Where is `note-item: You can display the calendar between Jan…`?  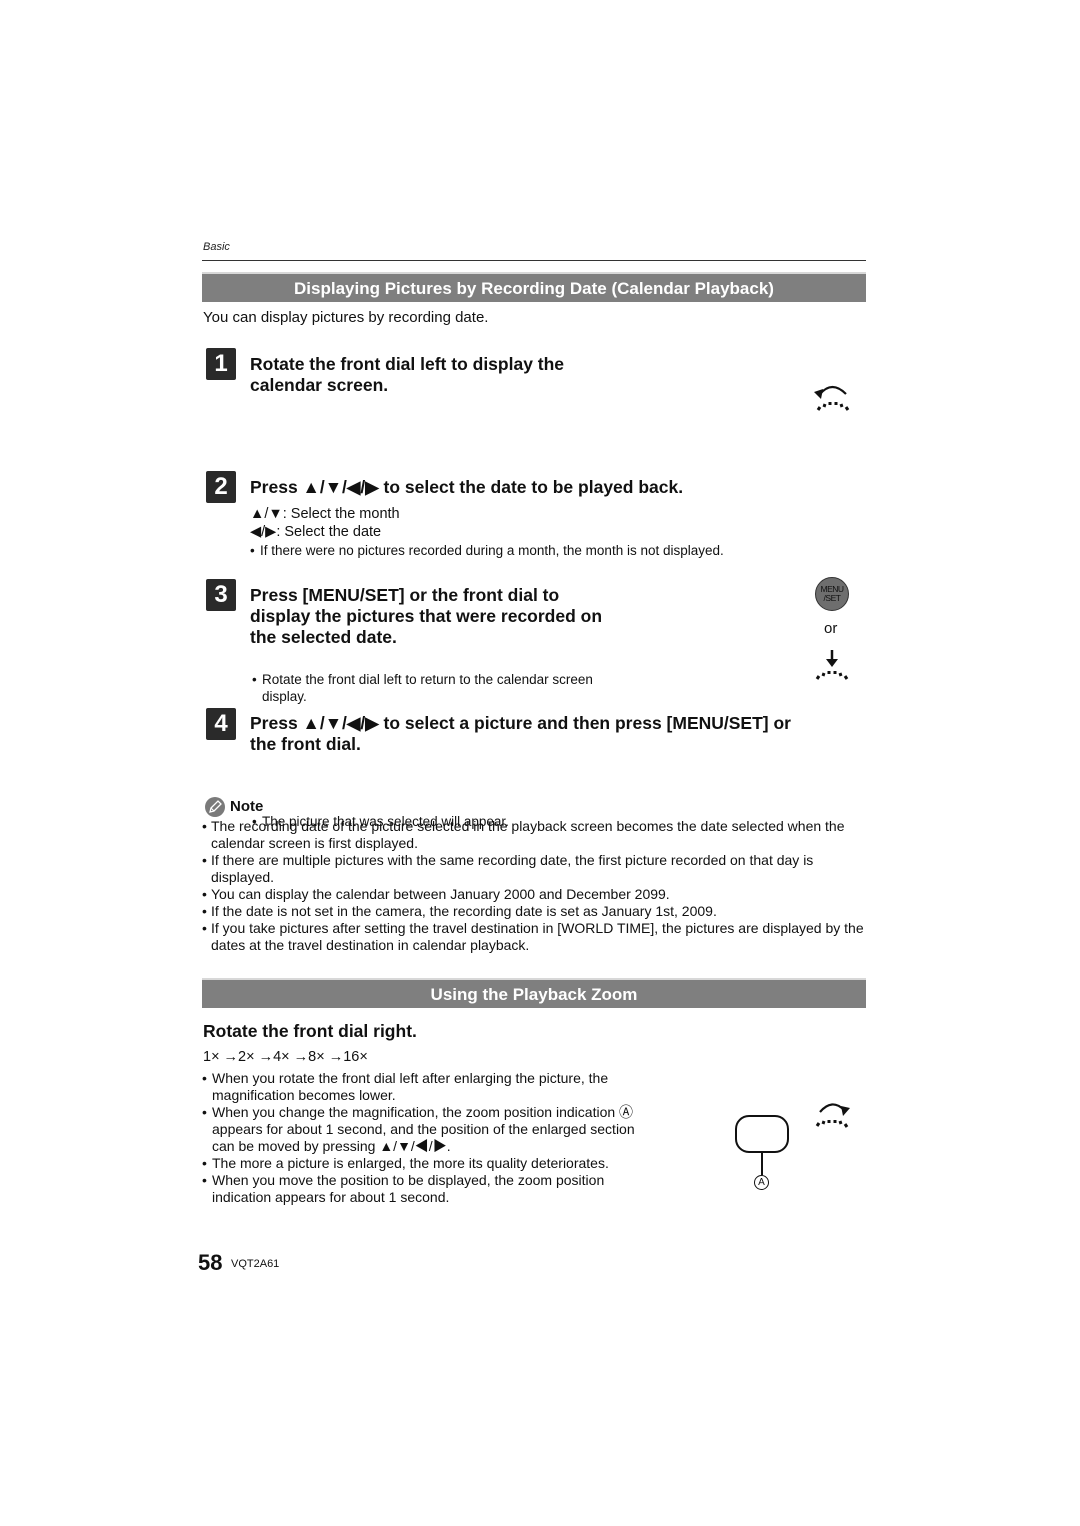 note-item: You can display the calendar between Jan… is located at coordinates (537, 894).